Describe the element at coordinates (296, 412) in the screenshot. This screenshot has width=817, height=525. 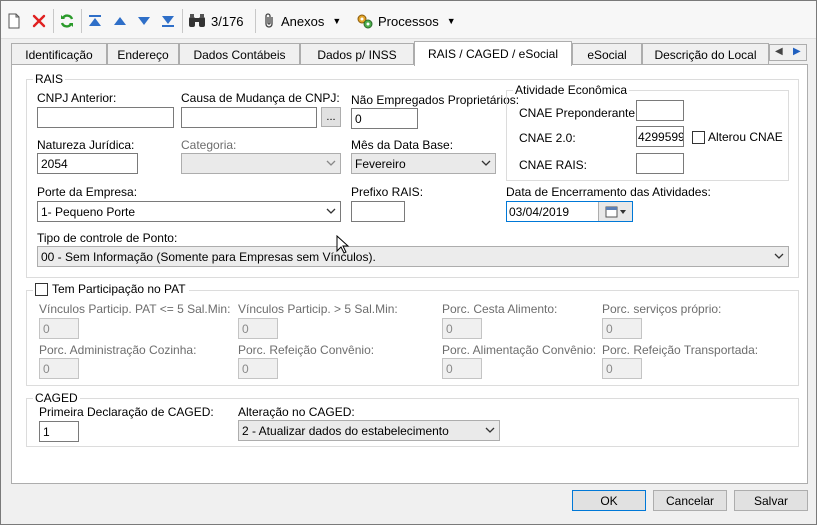
I see `alteracao-caged-label: Alteração no CAGED:` at that location.